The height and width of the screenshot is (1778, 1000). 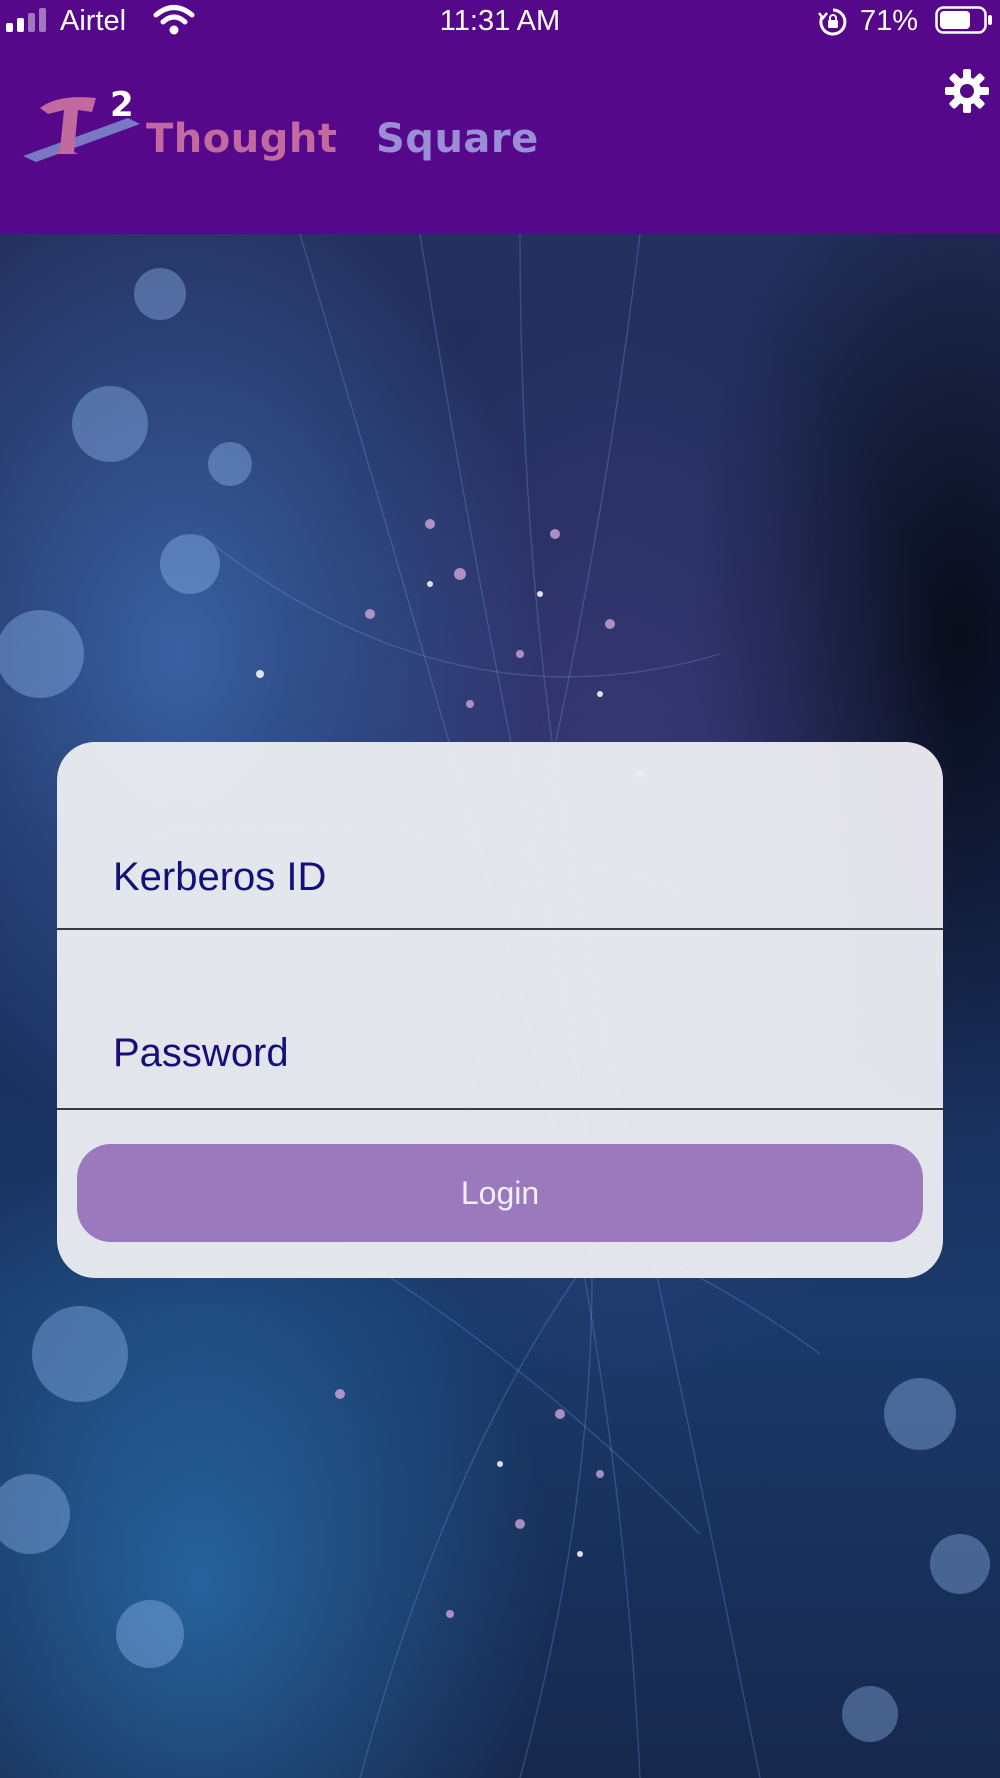 I want to click on status-bar: Airtel 11:31 AM 71%, so click(x=500, y=22).